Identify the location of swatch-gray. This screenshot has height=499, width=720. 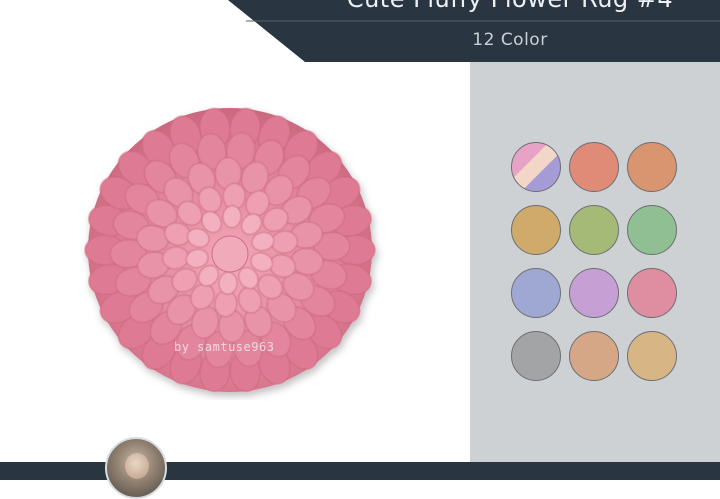
(536, 356).